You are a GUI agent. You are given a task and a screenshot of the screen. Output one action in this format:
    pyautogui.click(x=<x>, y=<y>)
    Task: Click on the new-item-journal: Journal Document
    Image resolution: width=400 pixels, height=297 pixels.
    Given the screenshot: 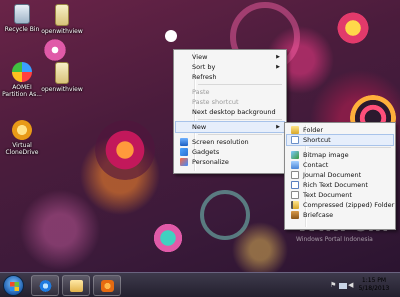 What is the action you would take?
    pyautogui.click(x=340, y=175)
    